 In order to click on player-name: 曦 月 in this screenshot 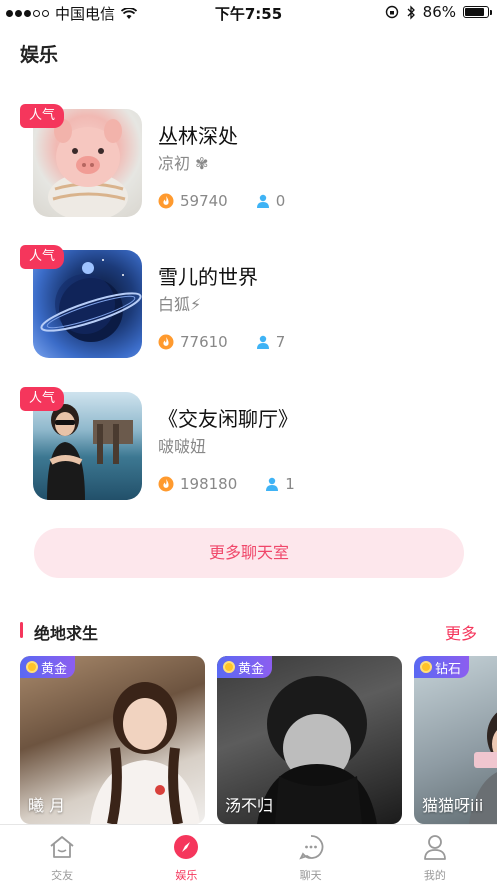, I will do `click(47, 805)`.